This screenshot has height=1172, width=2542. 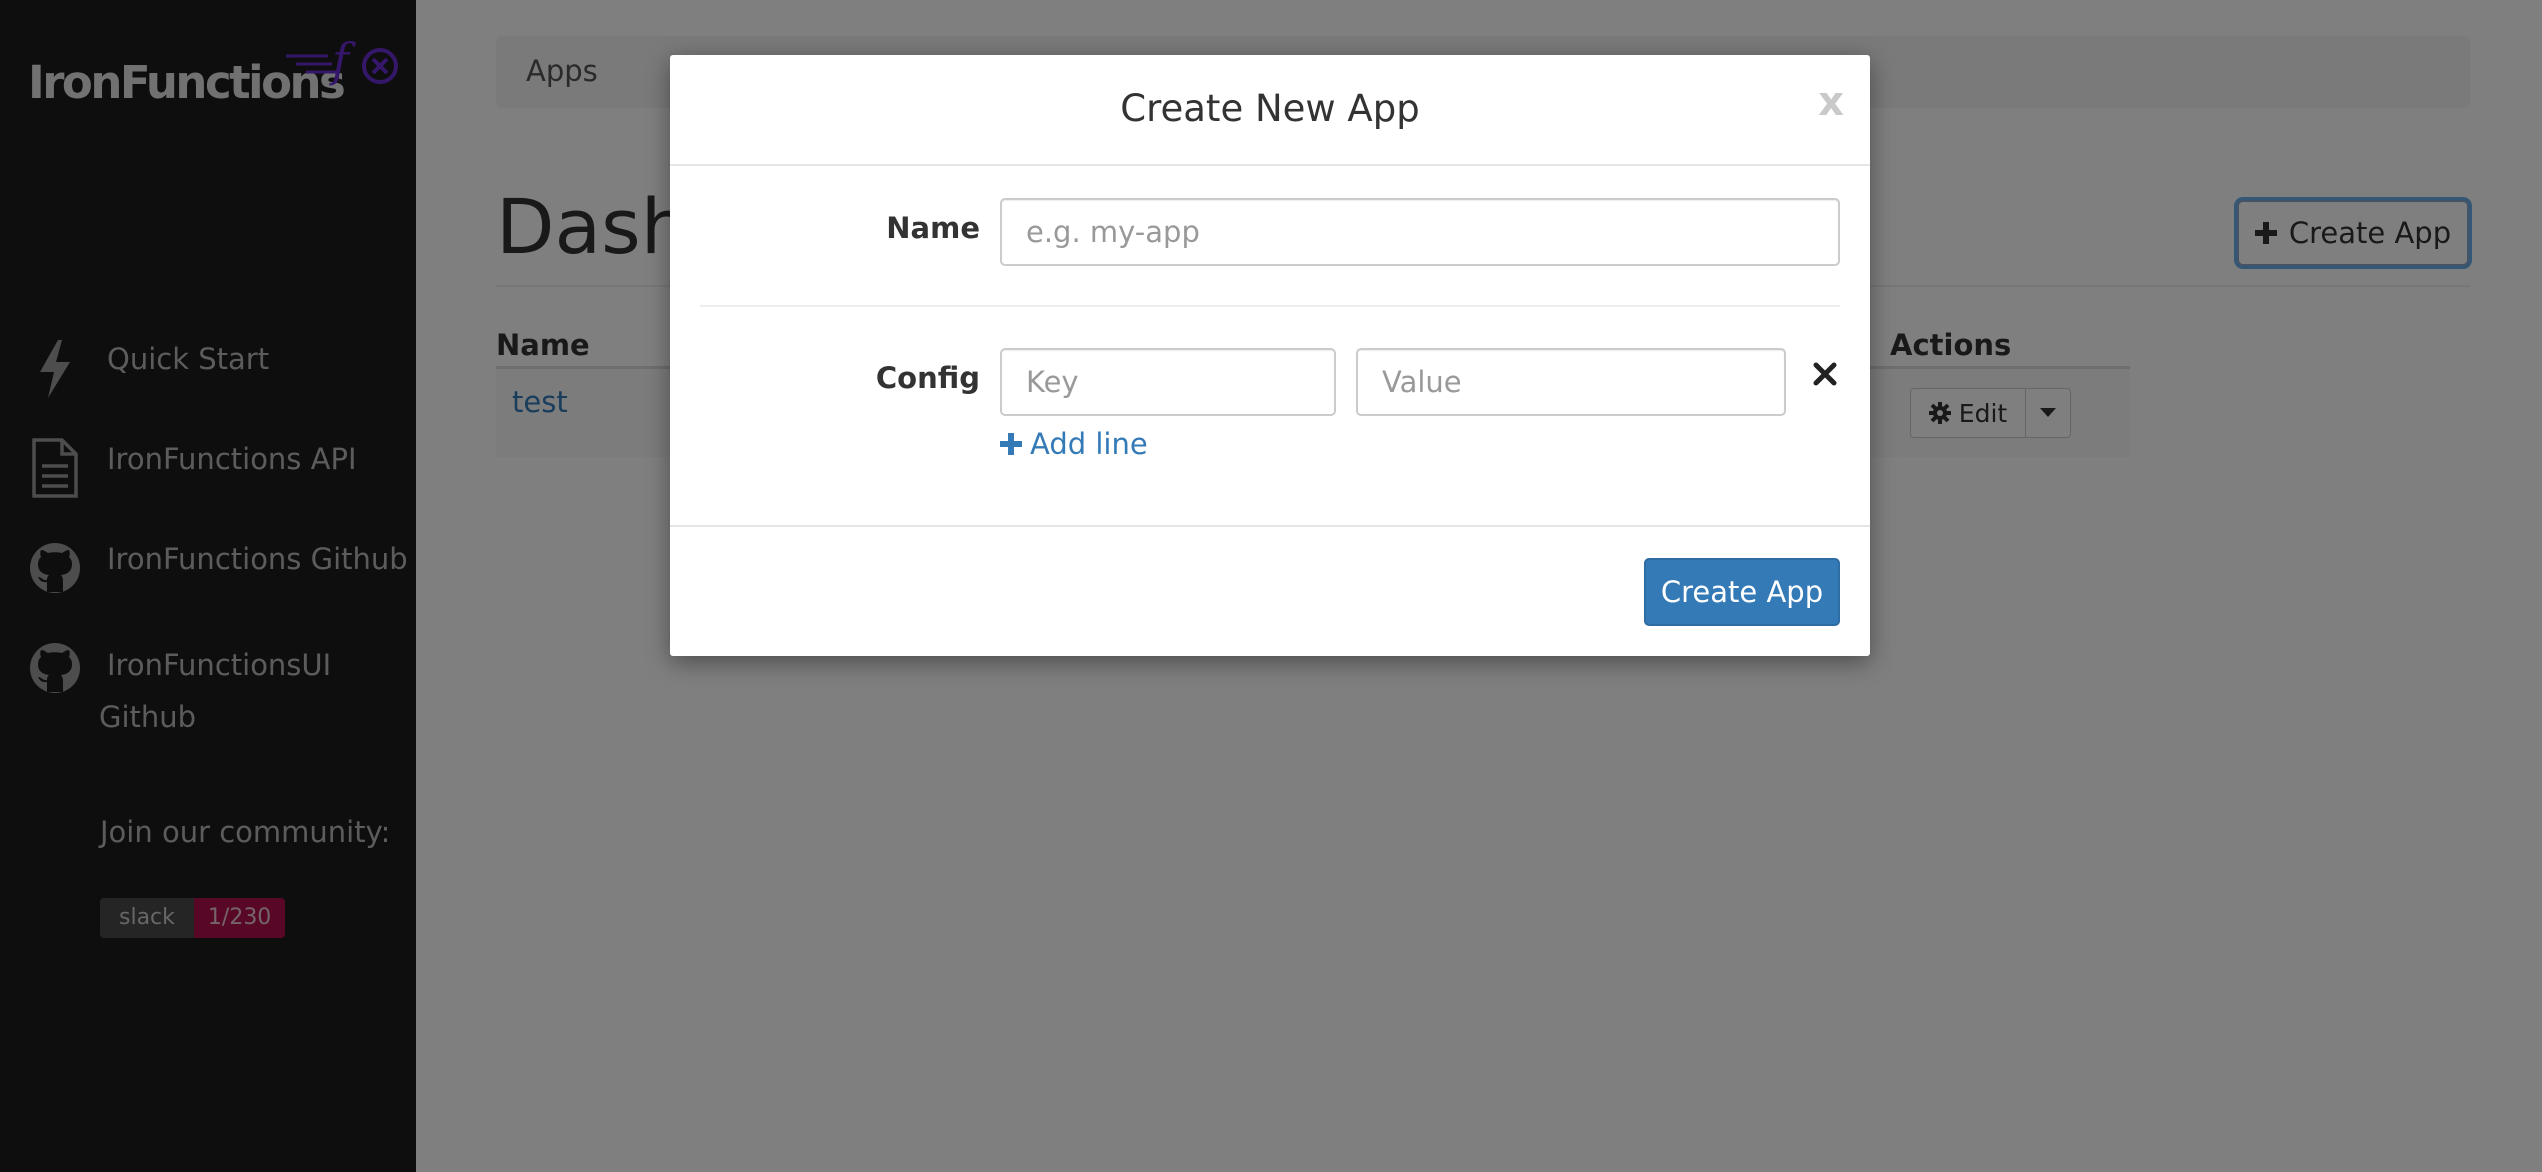 I want to click on form-divider, so click(x=1270, y=306).